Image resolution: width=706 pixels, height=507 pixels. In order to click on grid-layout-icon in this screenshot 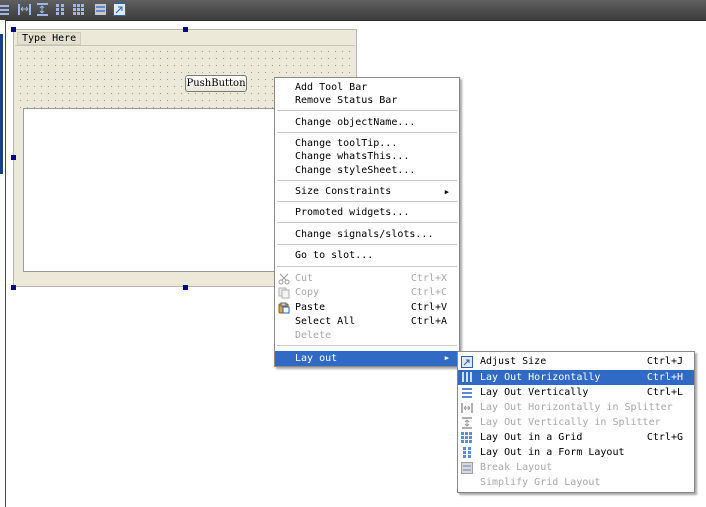, I will do `click(467, 438)`.